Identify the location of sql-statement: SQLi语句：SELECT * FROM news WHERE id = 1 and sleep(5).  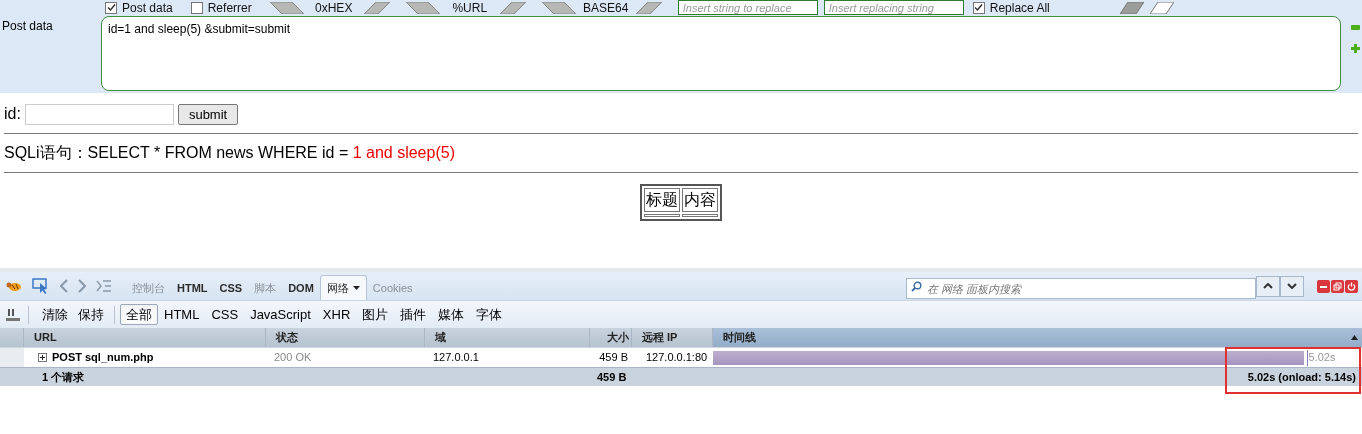
(230, 153).